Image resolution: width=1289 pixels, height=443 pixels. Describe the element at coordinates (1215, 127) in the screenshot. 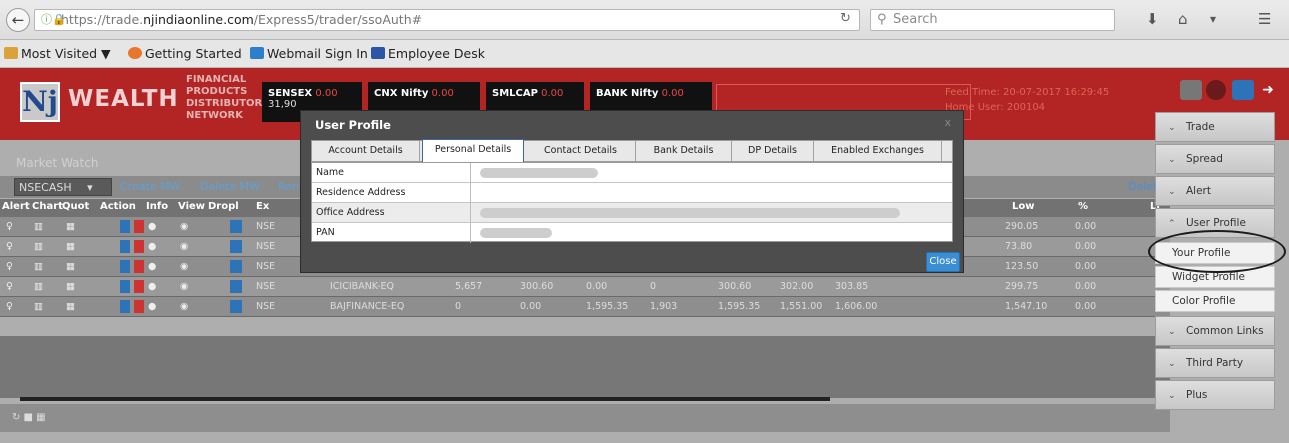

I see `menu-trade: ⌄ Trade` at that location.